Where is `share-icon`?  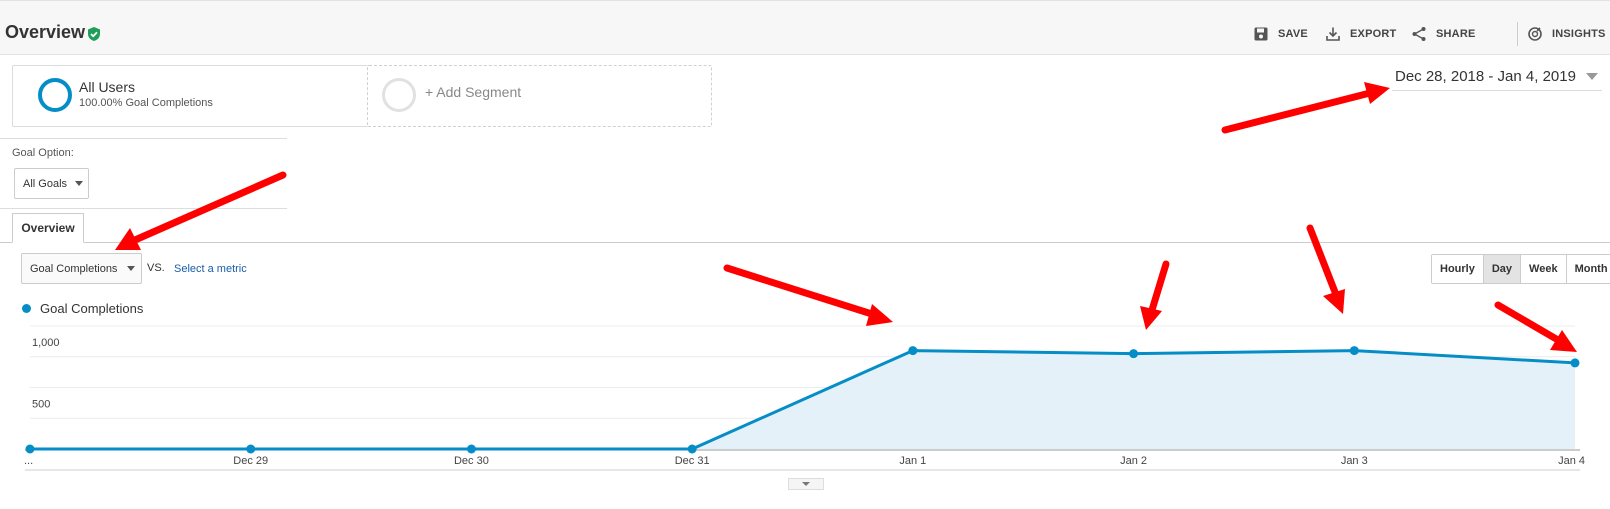 share-icon is located at coordinates (1419, 34).